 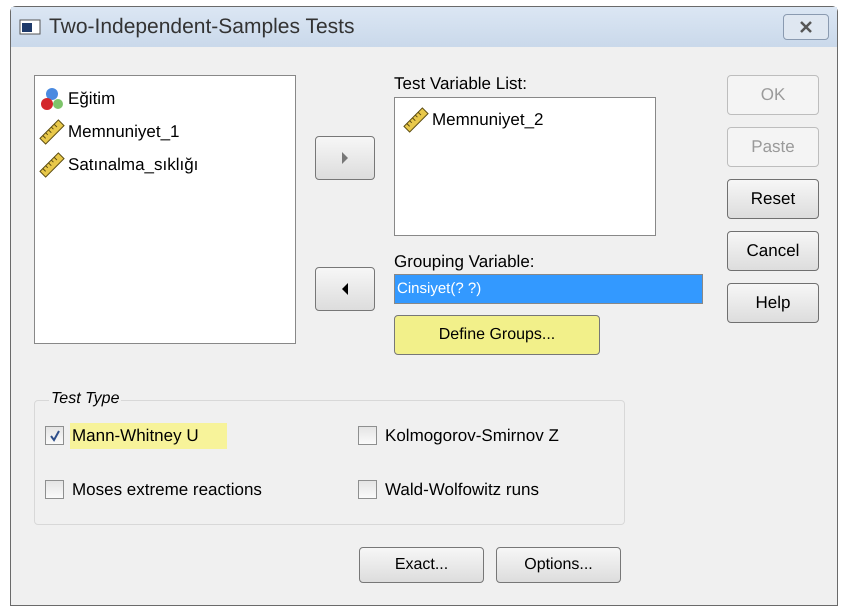 I want to click on dialog-button: Help, so click(x=773, y=303).